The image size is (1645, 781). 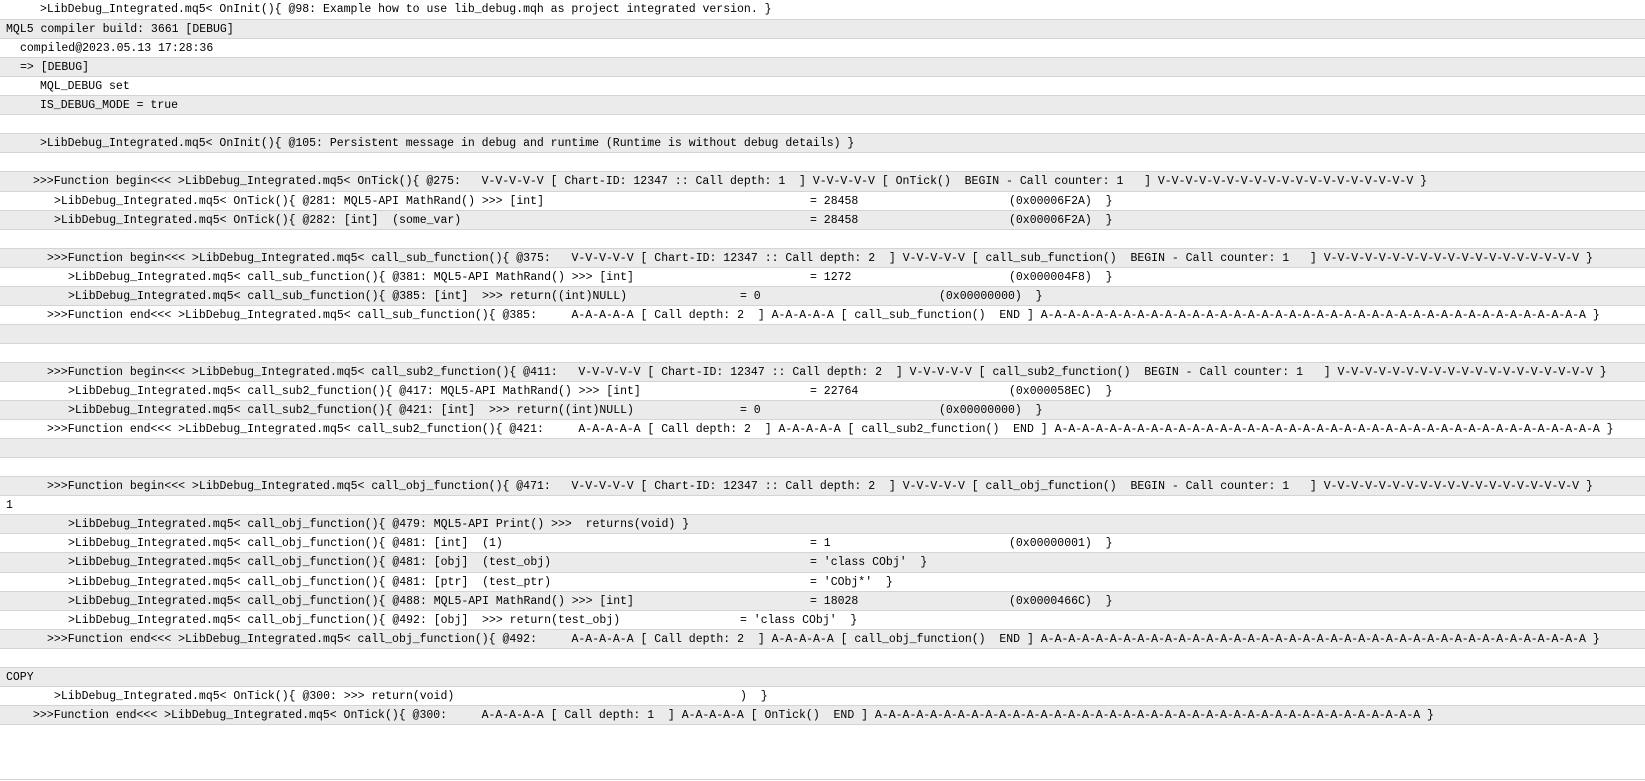 I want to click on log-line-value: = 18028, so click(x=834, y=601).